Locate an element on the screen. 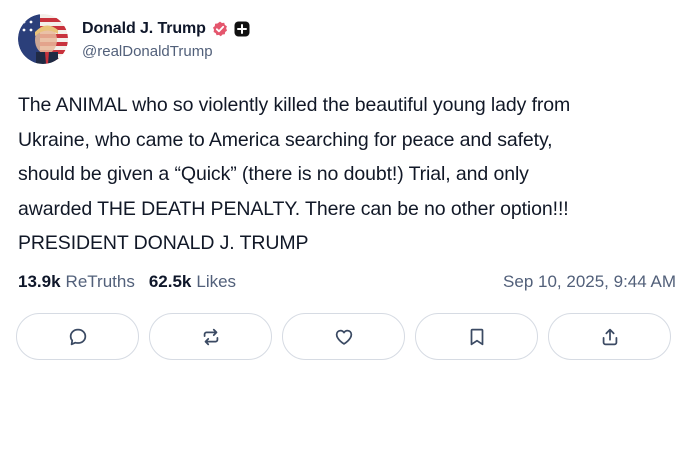 The height and width of the screenshot is (464, 696). retruth-button is located at coordinates (210, 336).